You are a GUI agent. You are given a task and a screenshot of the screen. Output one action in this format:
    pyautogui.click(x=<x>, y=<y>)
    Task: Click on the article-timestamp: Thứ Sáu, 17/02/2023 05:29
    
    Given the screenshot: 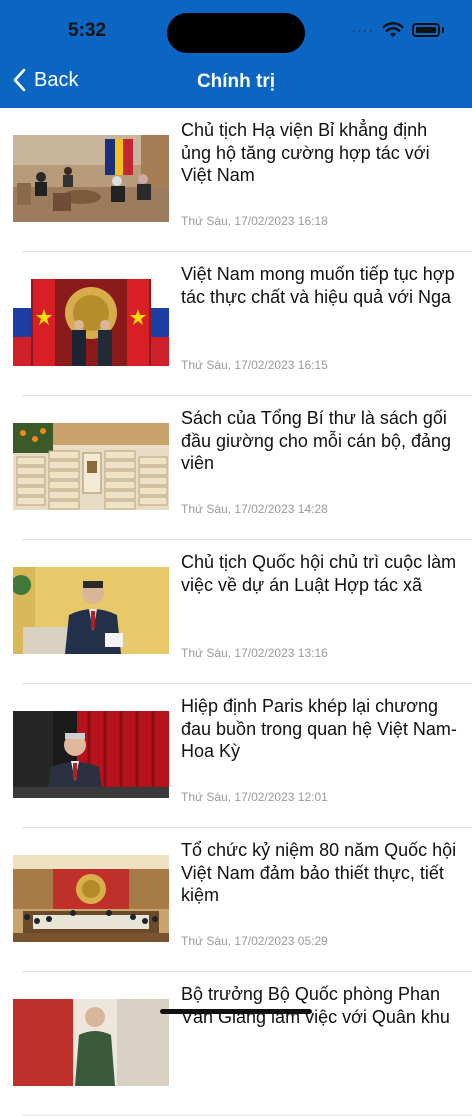 What is the action you would take?
    pyautogui.click(x=254, y=941)
    